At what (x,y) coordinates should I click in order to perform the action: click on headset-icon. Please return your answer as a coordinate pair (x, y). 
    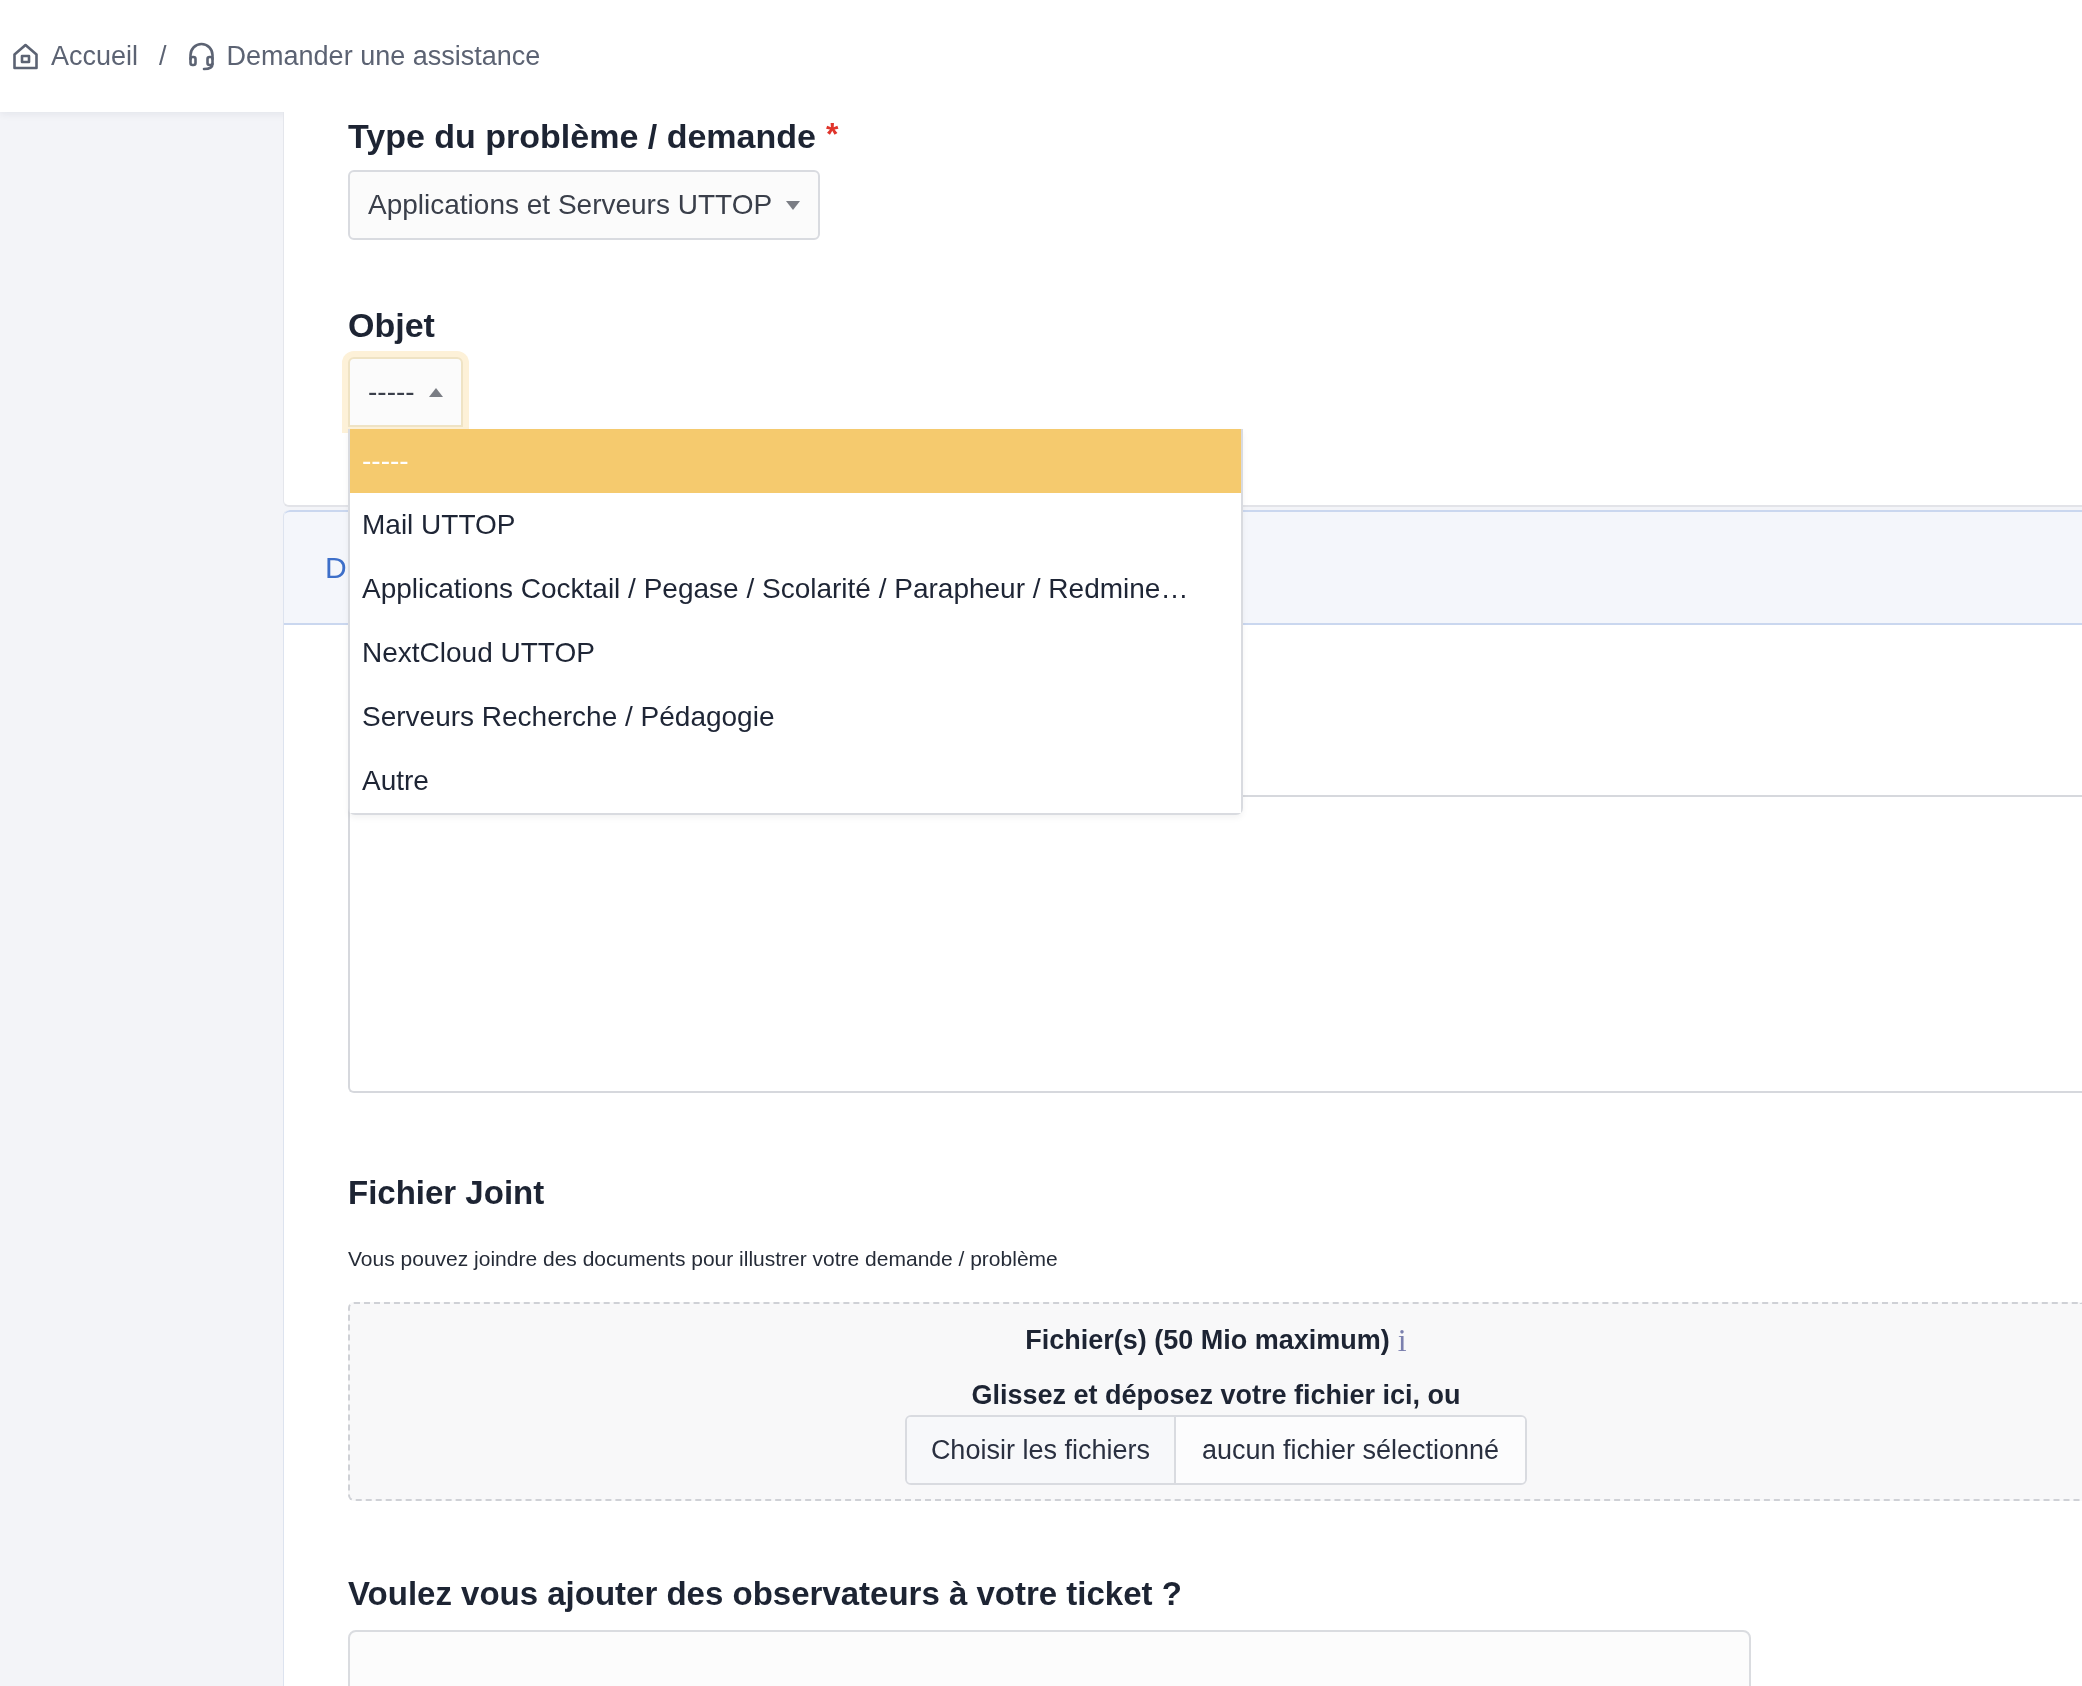
    Looking at the image, I should click on (201, 56).